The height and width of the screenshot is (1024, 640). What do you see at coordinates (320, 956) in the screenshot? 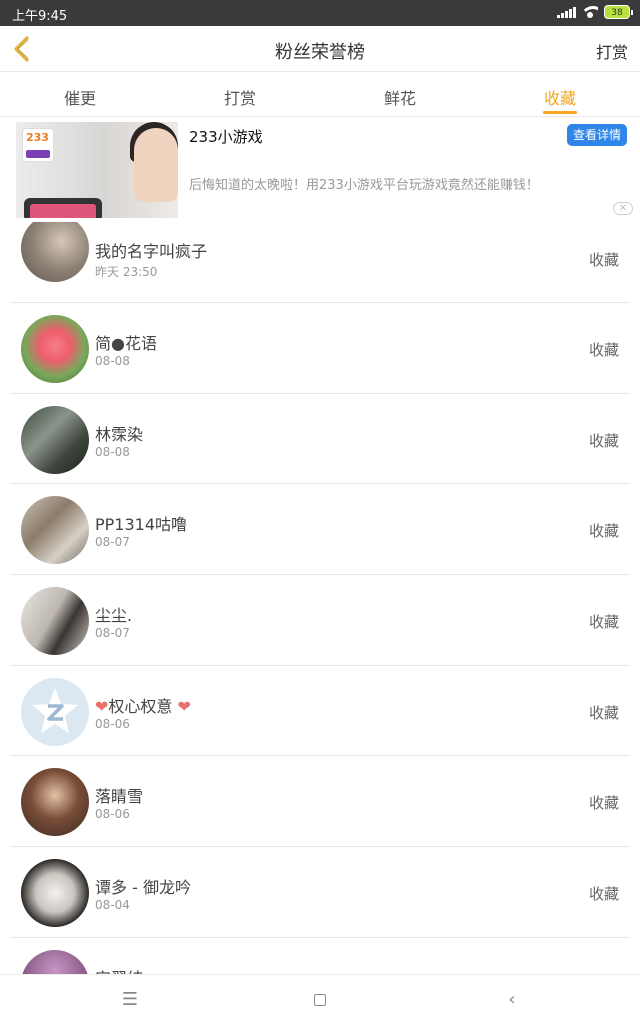
I see `list-item: 安翠纯` at bounding box center [320, 956].